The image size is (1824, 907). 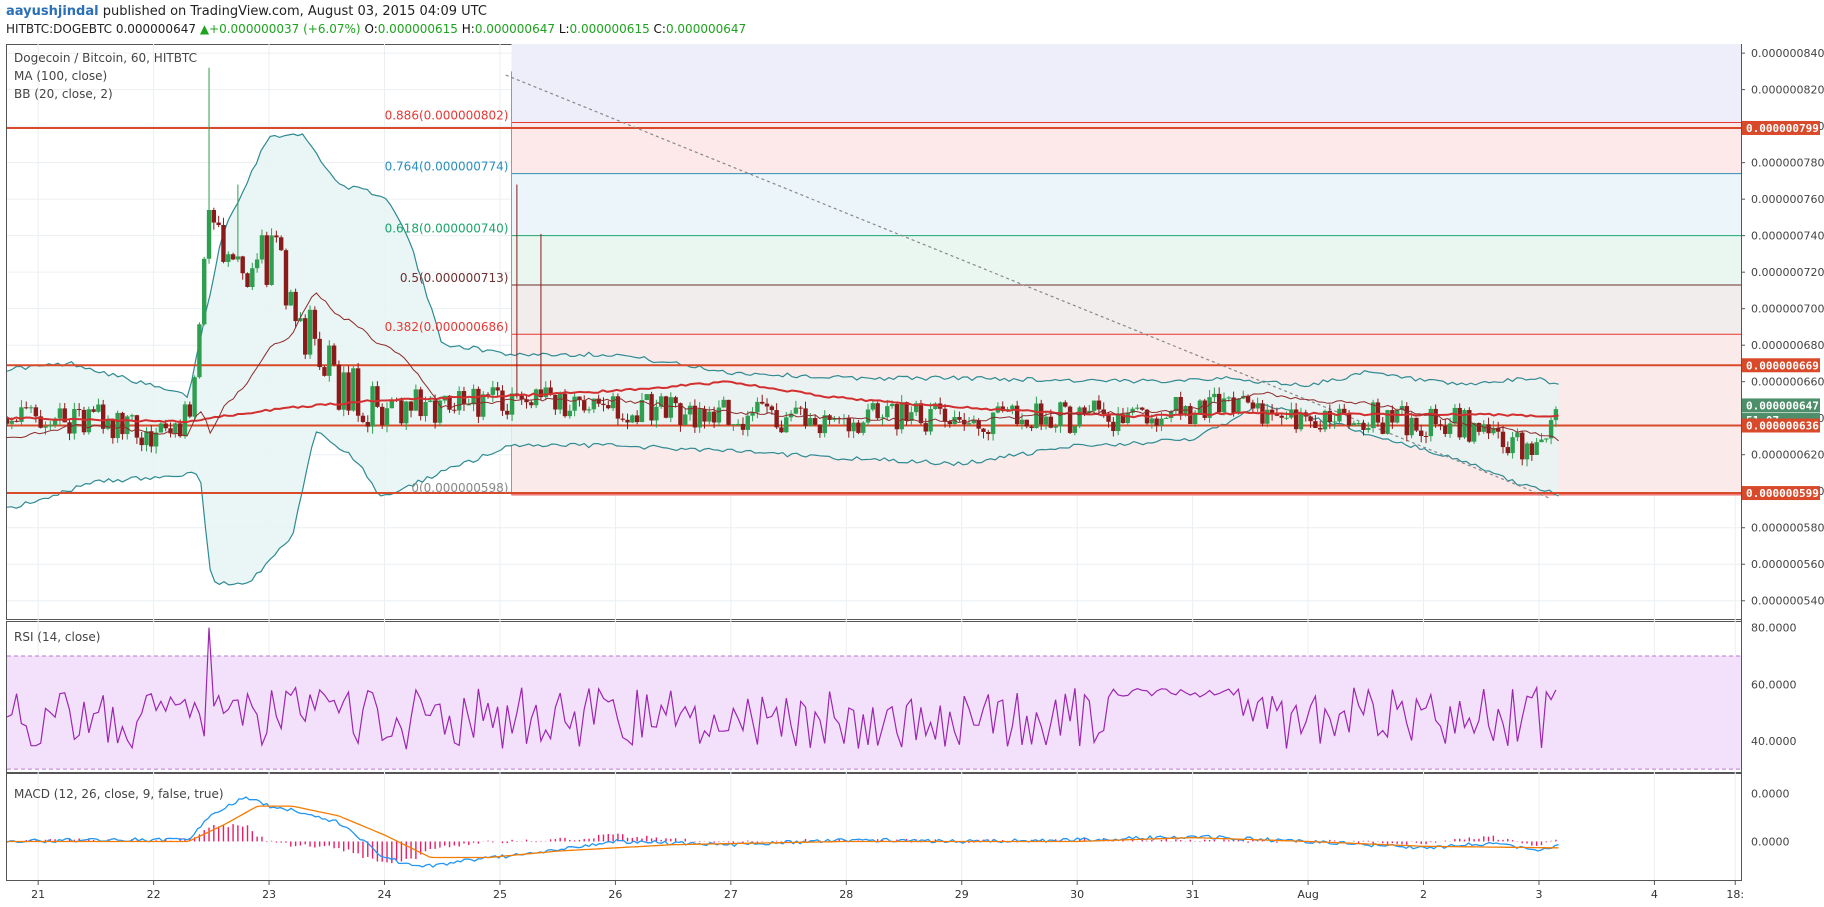 What do you see at coordinates (1782, 493) in the screenshot?
I see `price-tag-text: 0.000000599` at bounding box center [1782, 493].